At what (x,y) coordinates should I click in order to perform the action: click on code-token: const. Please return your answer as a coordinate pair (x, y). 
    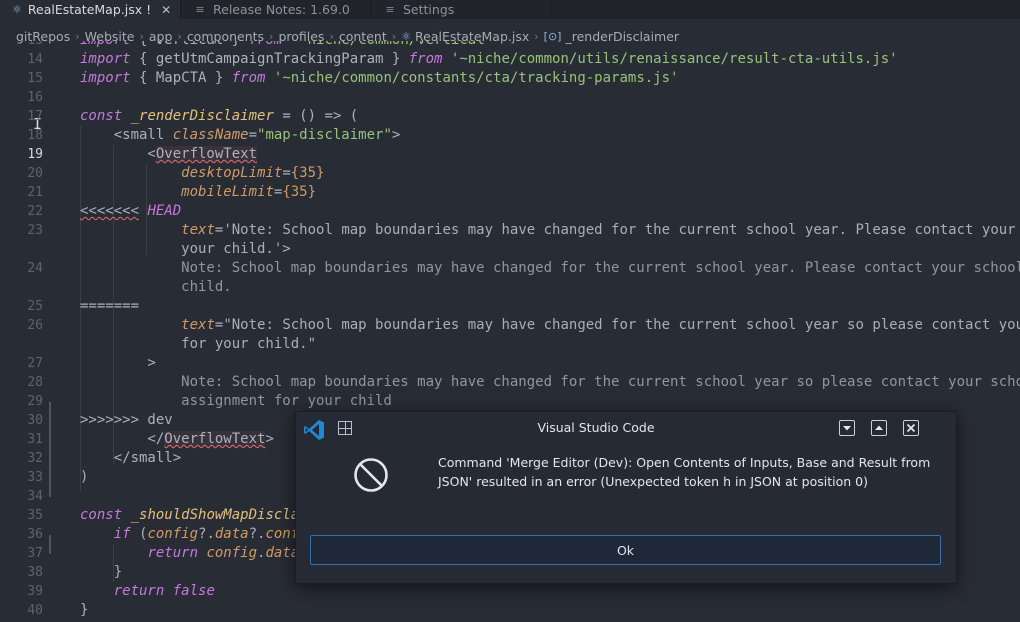
    Looking at the image, I should click on (101, 116).